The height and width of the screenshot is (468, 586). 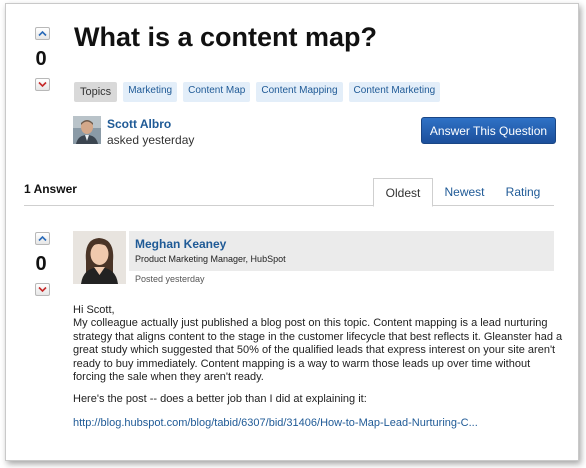 What do you see at coordinates (464, 191) in the screenshot?
I see `tab-newest: Newest` at bounding box center [464, 191].